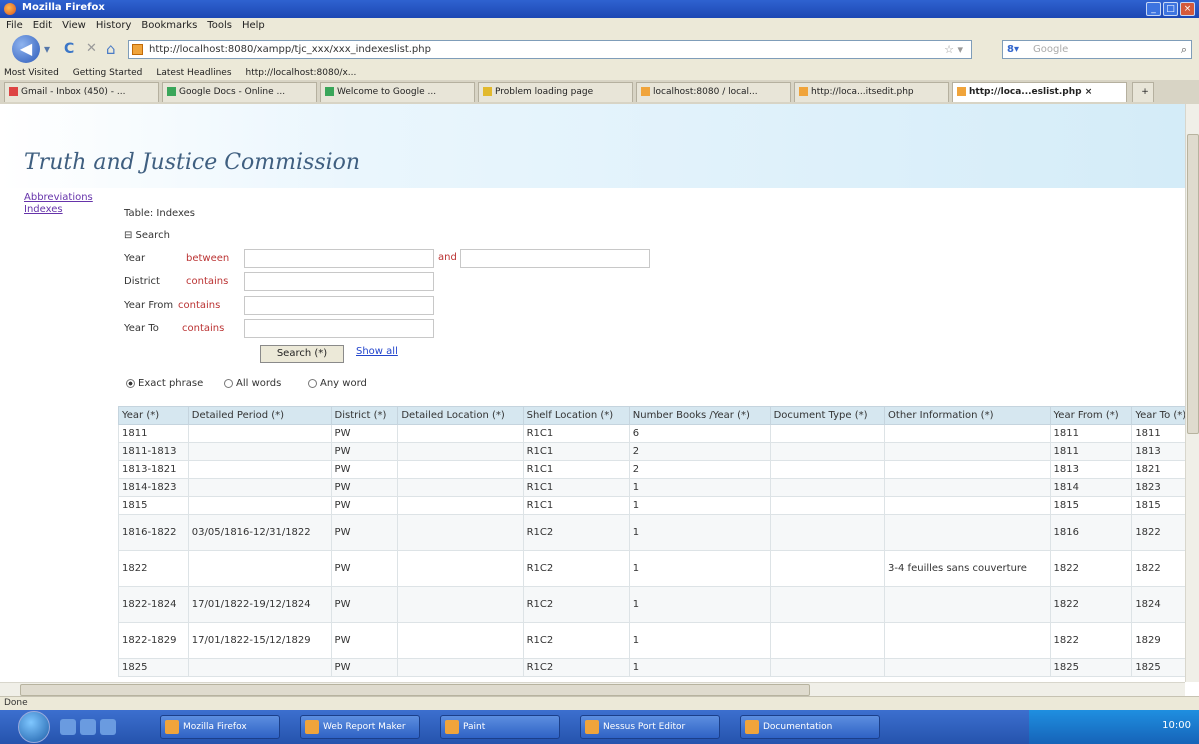 This screenshot has height=744, width=1199. I want to click on forward-button: ▾, so click(47, 49).